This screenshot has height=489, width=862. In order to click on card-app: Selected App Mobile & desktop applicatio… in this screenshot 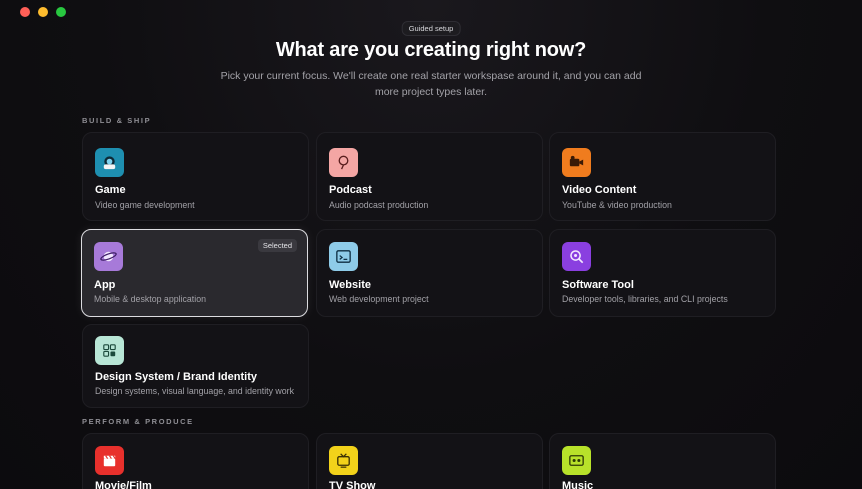, I will do `click(194, 273)`.